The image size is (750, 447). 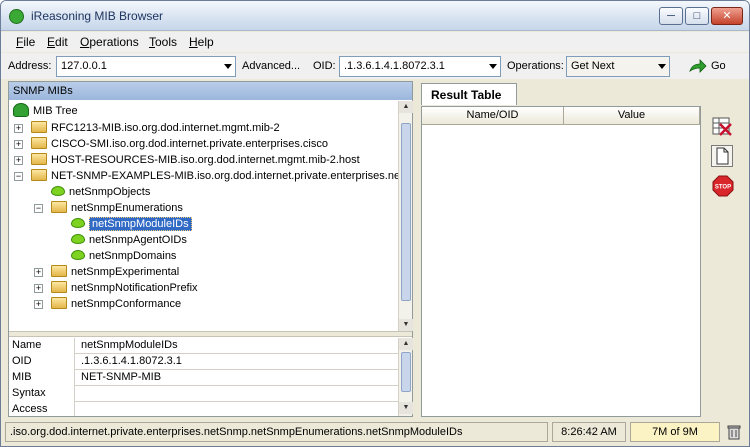 What do you see at coordinates (593, 66) in the screenshot?
I see `operation-value: Get Next` at bounding box center [593, 66].